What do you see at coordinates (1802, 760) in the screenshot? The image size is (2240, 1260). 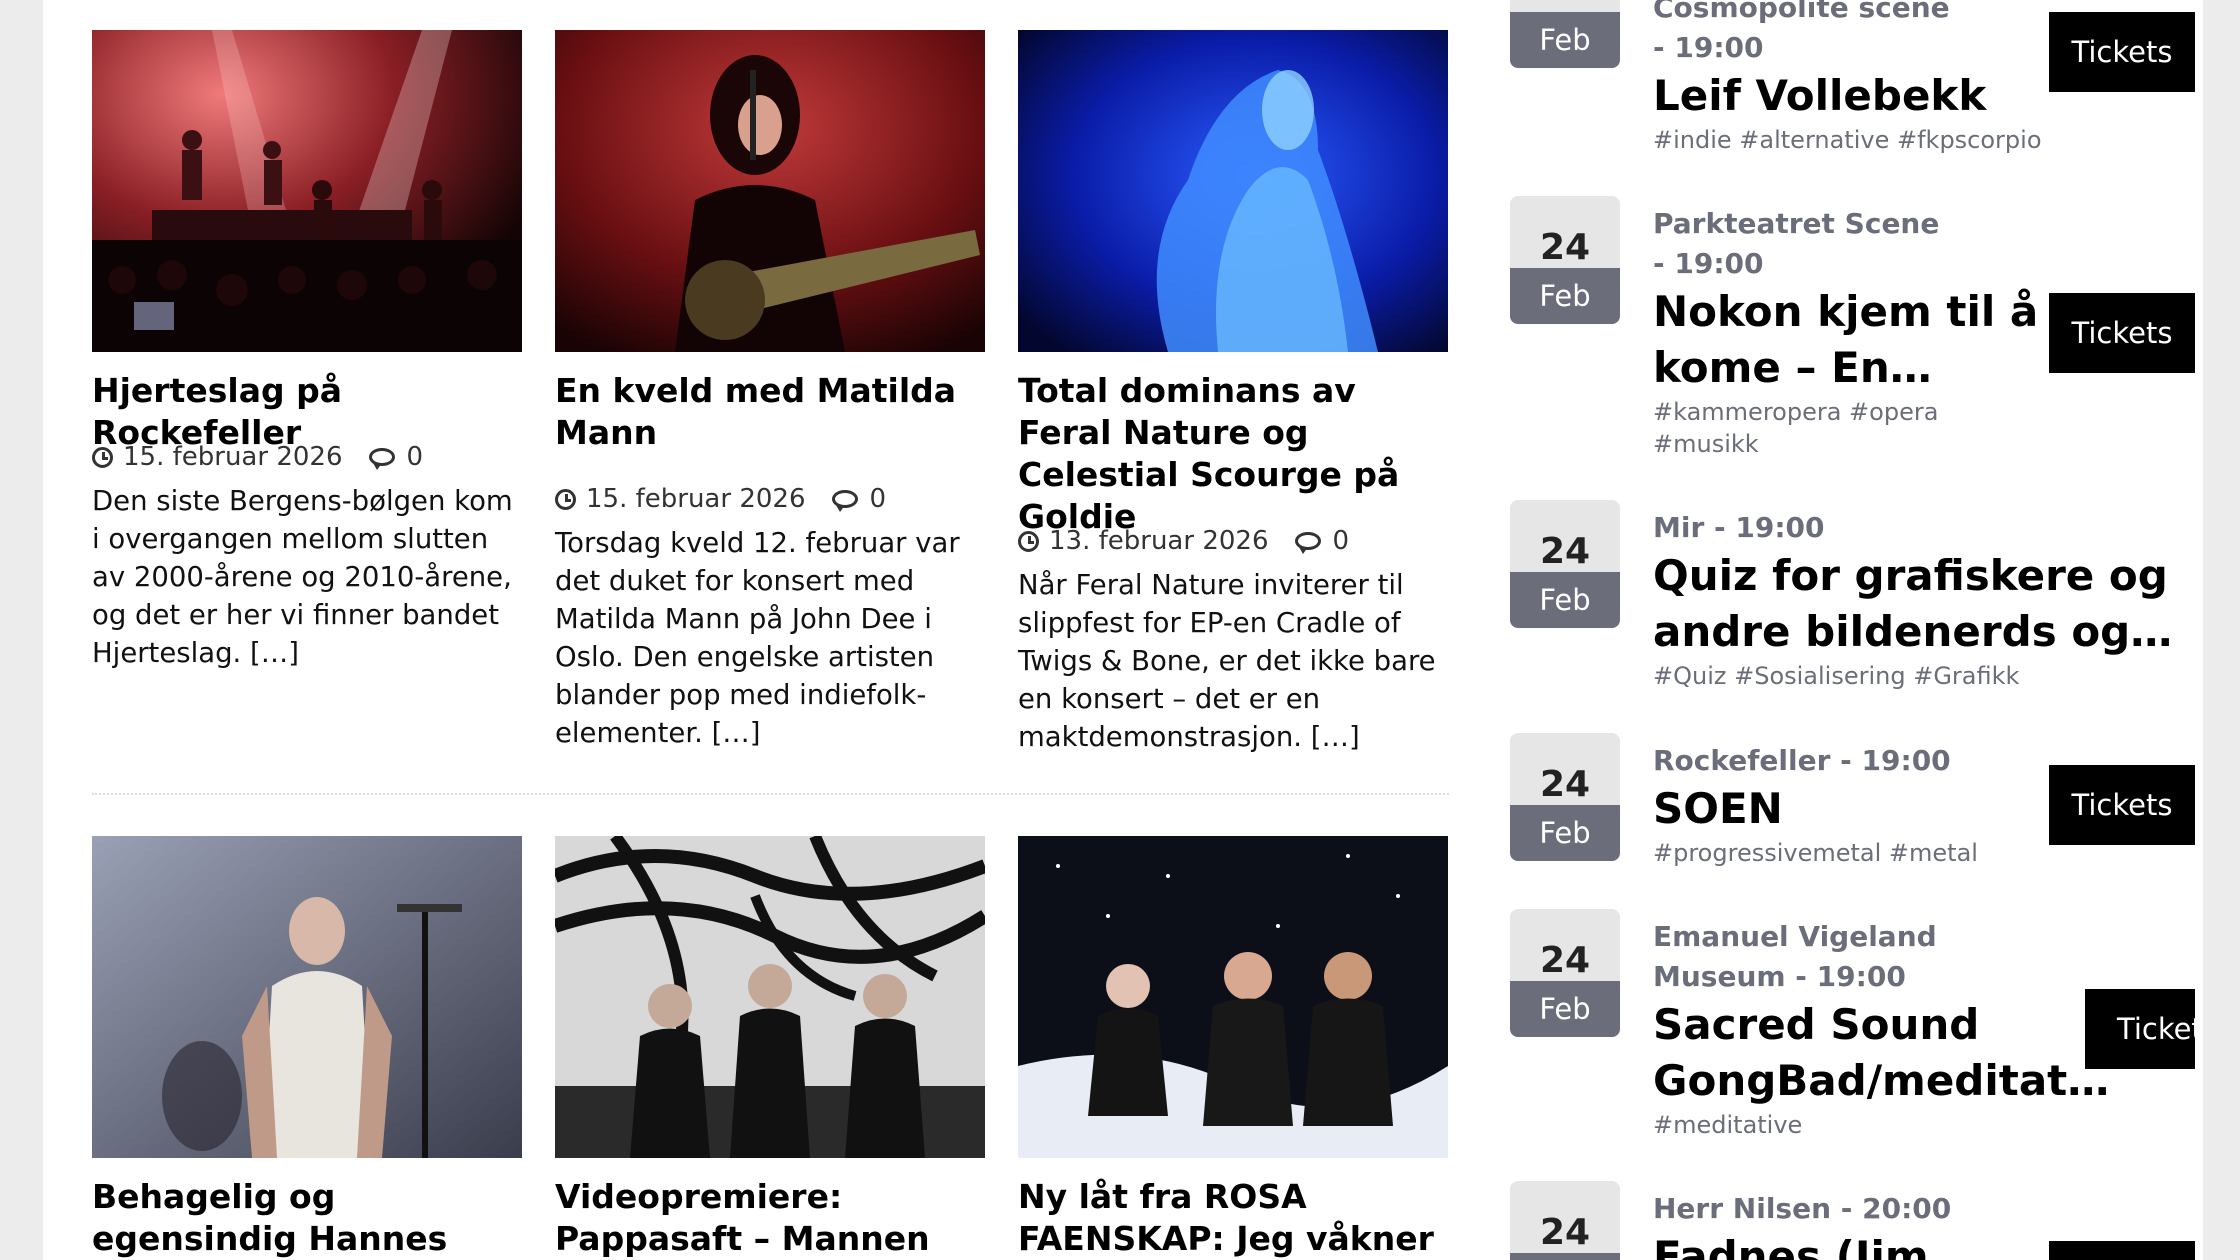 I see `event-venue: Rockefeller - 19:00` at bounding box center [1802, 760].